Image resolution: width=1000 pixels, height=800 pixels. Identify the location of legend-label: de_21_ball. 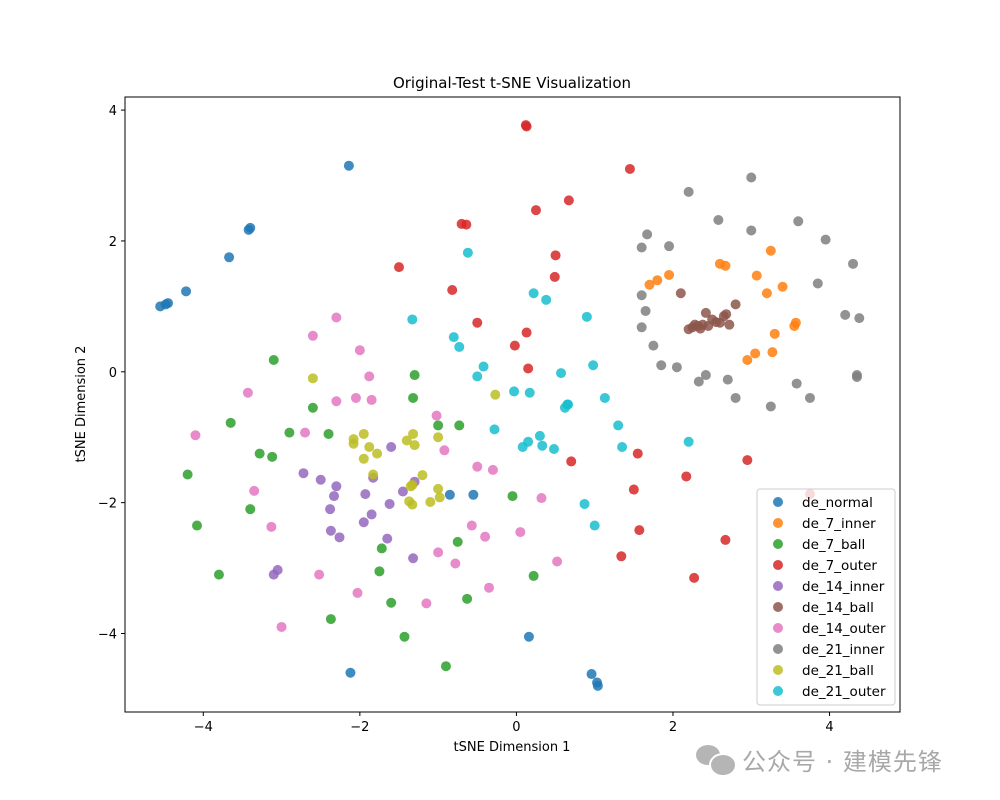
(838, 671).